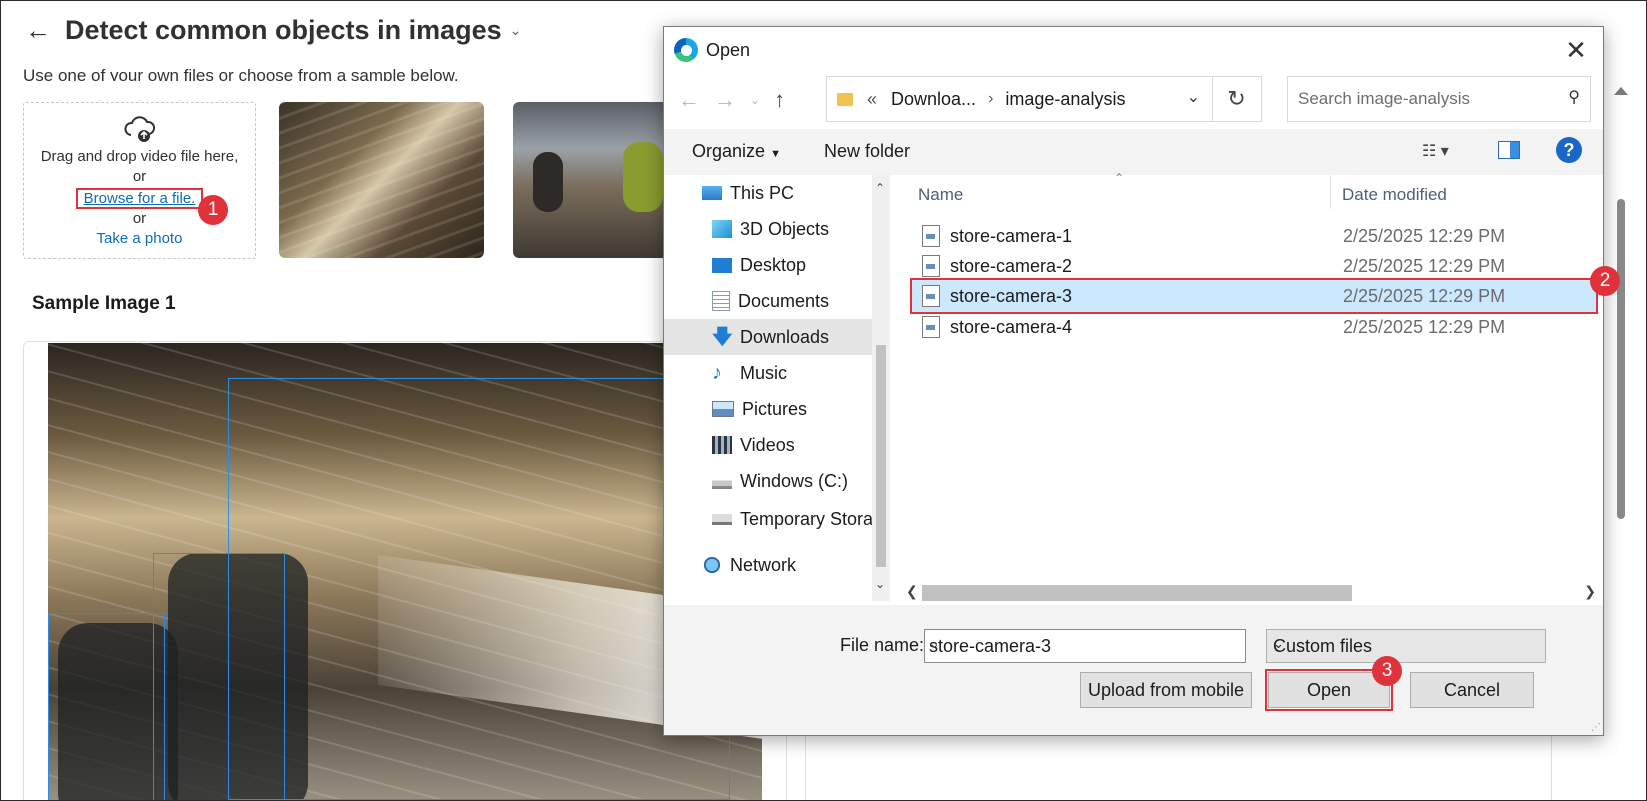 The image size is (1647, 801). Describe the element at coordinates (736, 151) in the screenshot. I see `organize-button: Organize ▼` at that location.